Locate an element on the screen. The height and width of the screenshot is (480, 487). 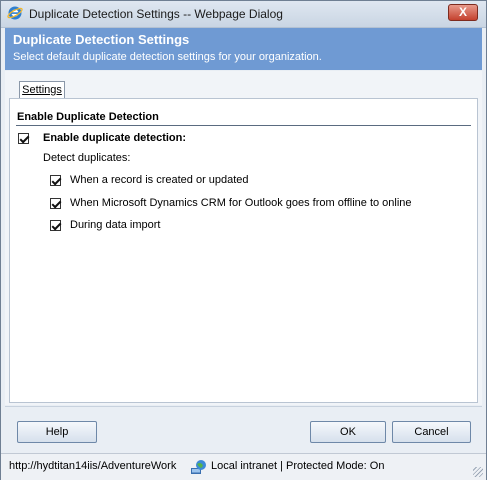
intranet-globe-icon is located at coordinates (198, 467).